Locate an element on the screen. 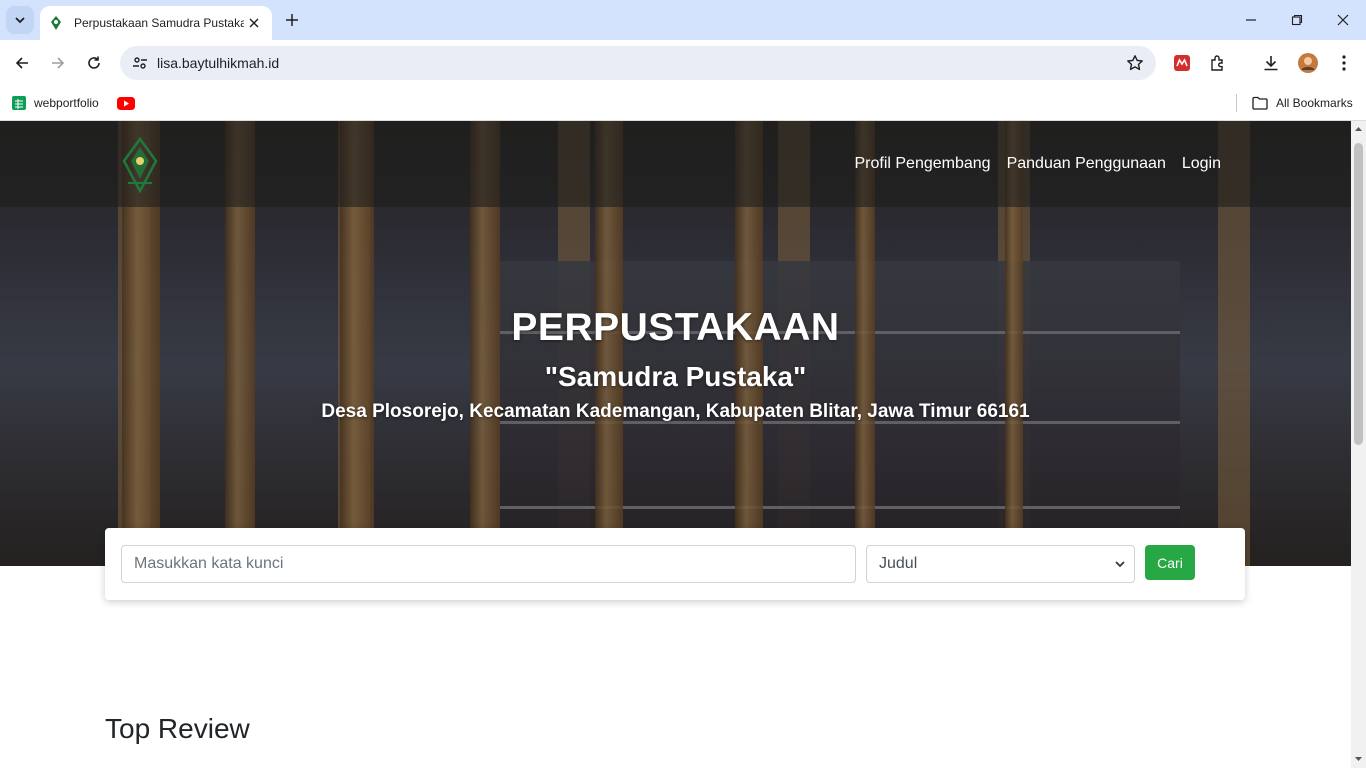 This screenshot has width=1366, height=768. extensions-puzzle-icon is located at coordinates (1218, 63).